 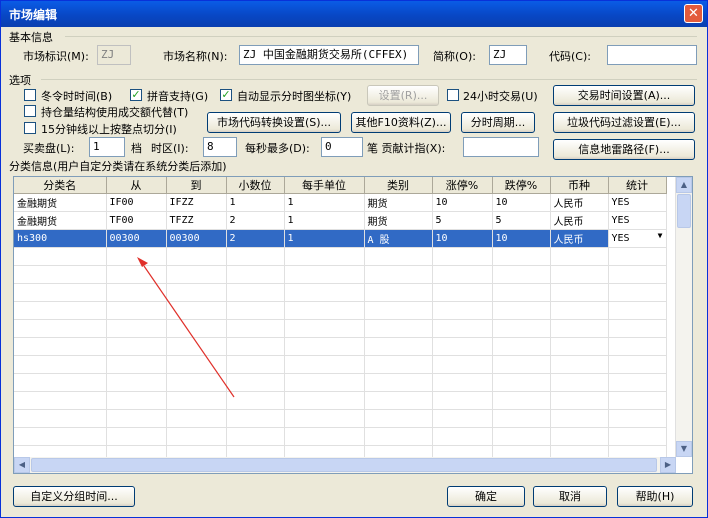 What do you see at coordinates (486, 496) in the screenshot?
I see `ok-button: 确定` at bounding box center [486, 496].